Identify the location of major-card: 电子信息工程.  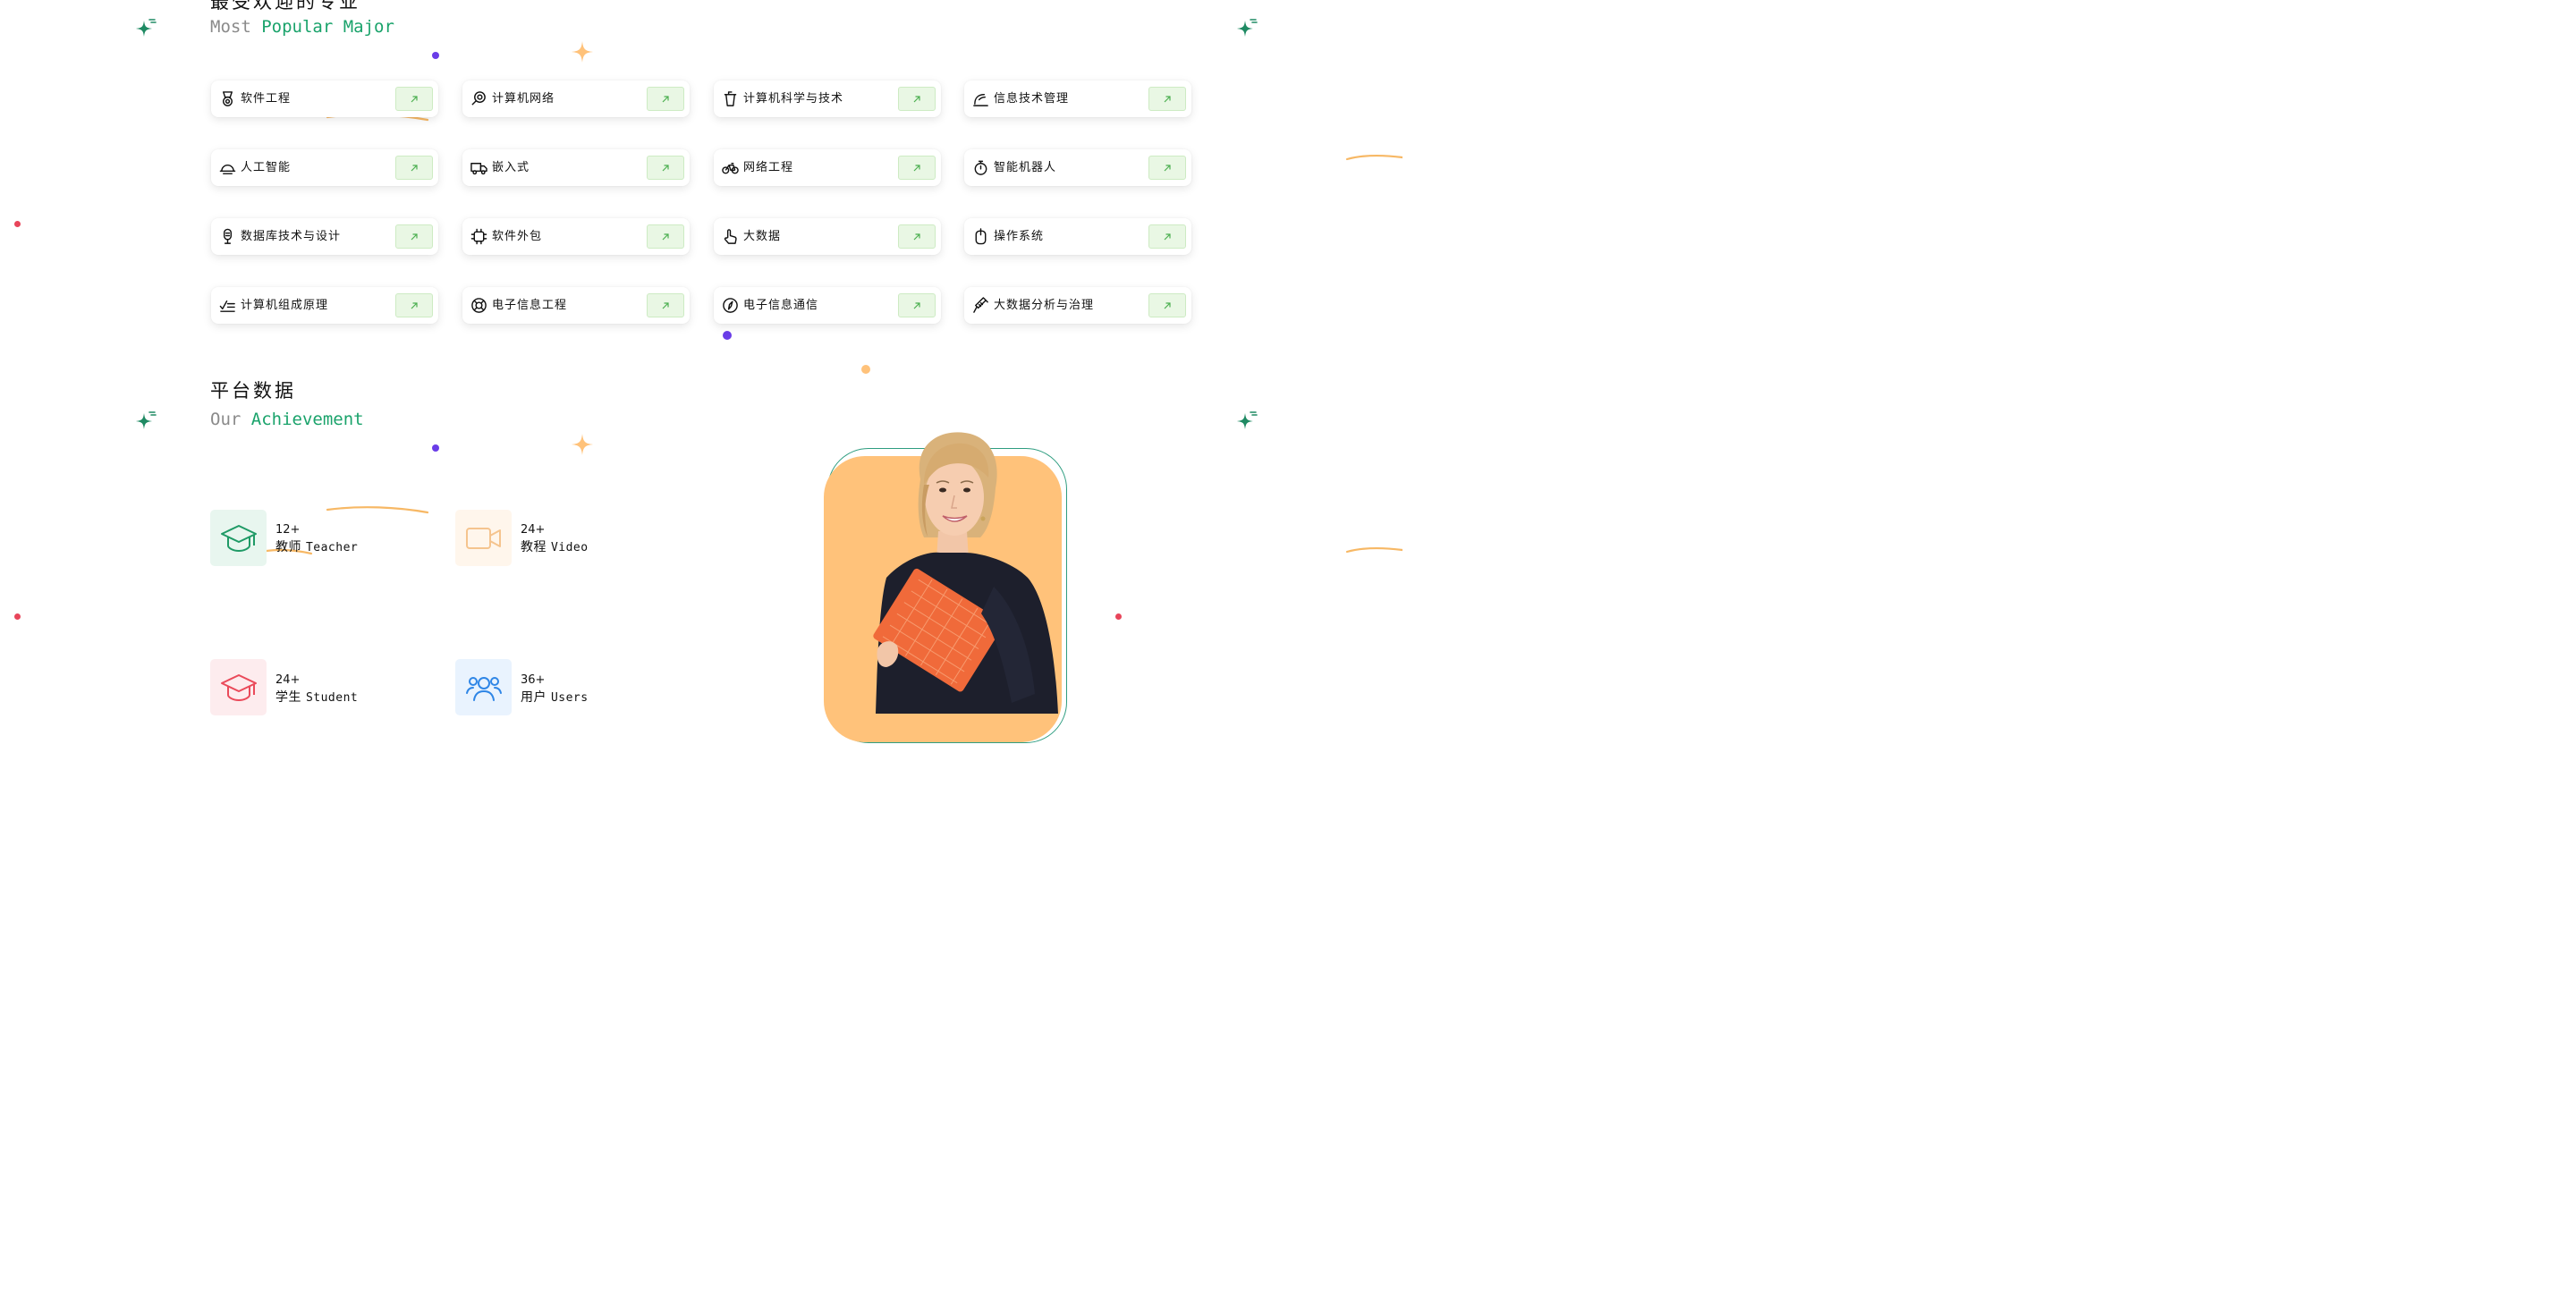
(576, 305).